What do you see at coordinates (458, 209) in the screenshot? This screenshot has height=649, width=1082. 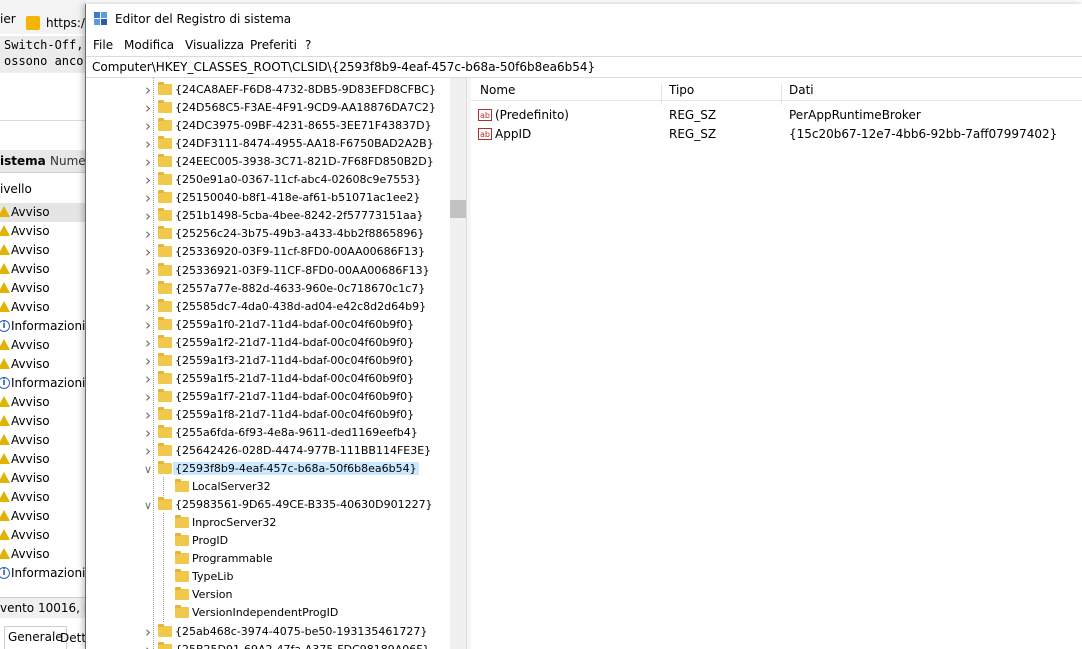 I see `scrollbar-thumb` at bounding box center [458, 209].